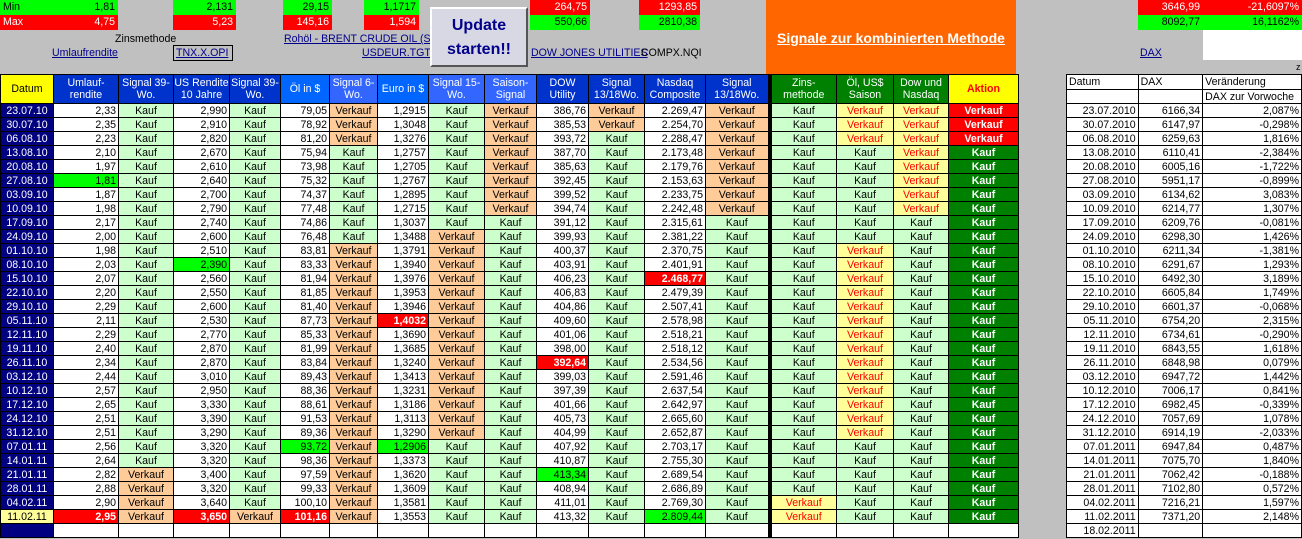  What do you see at coordinates (675, 89) in the screenshot?
I see `column-header: Nasdaq Composite` at bounding box center [675, 89].